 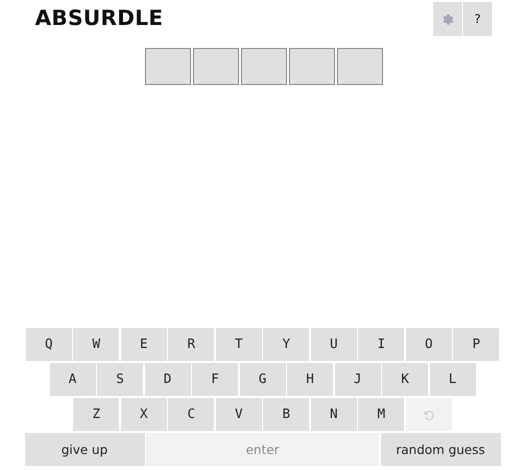 What do you see at coordinates (429, 344) in the screenshot?
I see `letter-key: O` at bounding box center [429, 344].